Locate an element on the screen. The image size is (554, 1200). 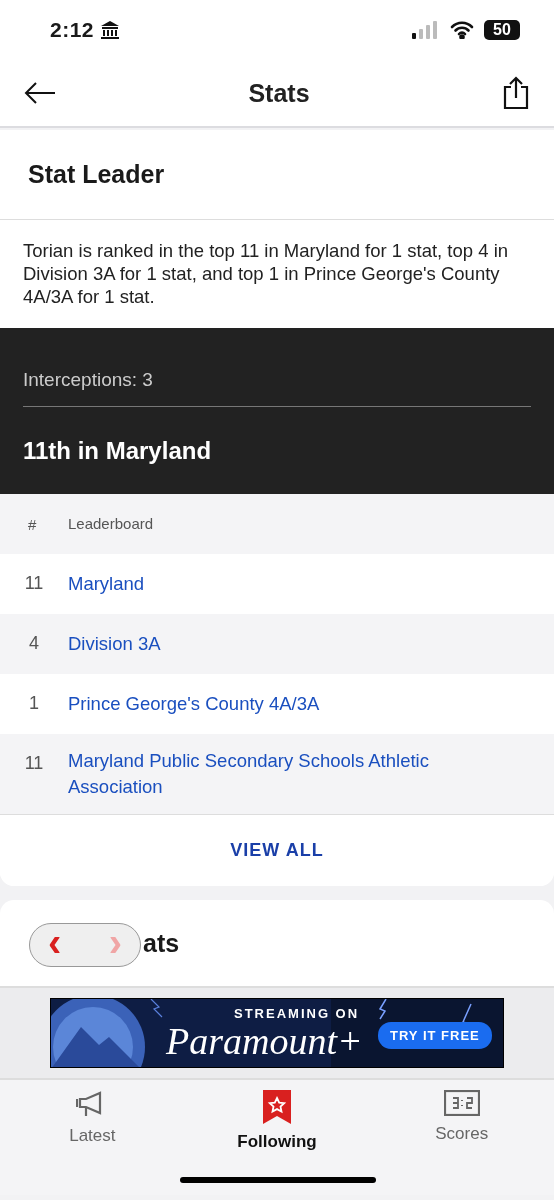
tab-bar-item: Latest is located at coordinates (92, 1137).